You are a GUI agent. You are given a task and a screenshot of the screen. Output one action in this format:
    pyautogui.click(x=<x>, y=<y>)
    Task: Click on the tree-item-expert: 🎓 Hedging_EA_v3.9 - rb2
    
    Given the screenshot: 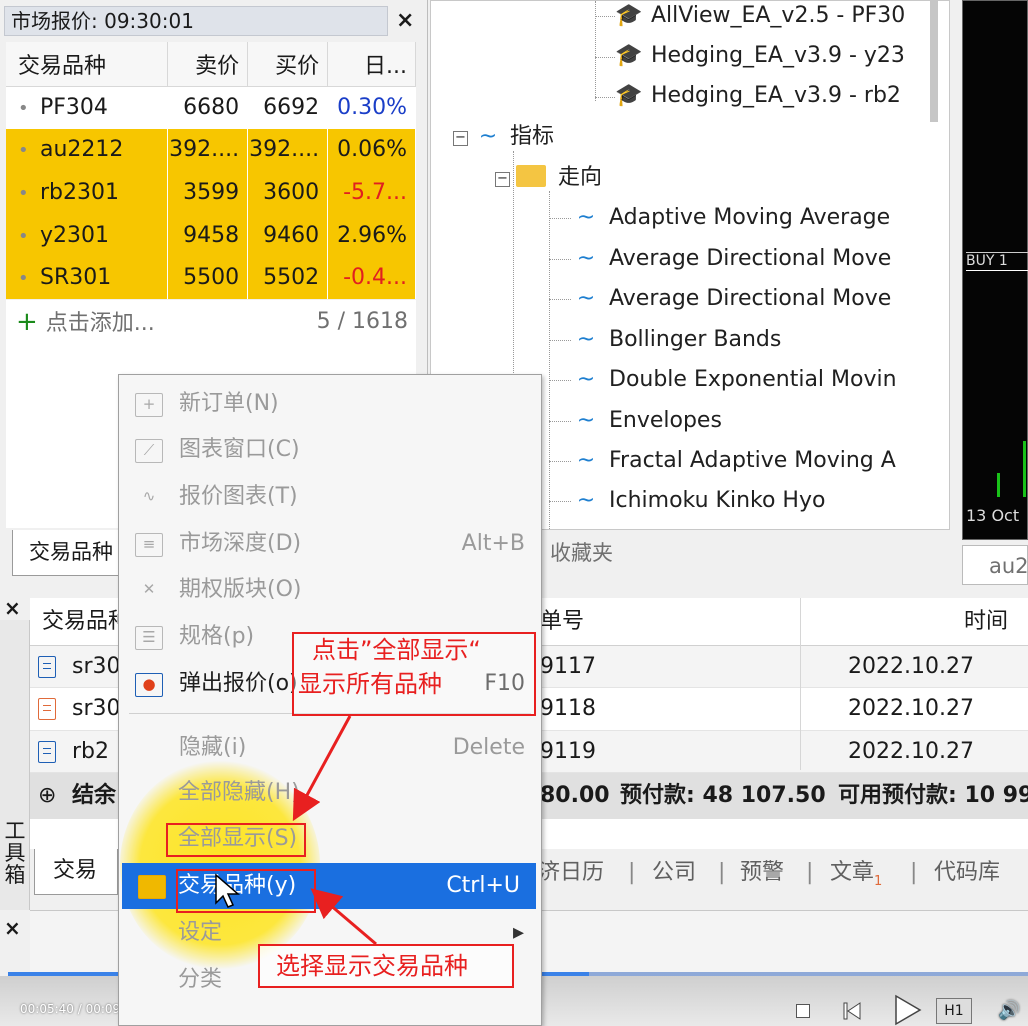 What is the action you would take?
    pyautogui.click(x=758, y=96)
    